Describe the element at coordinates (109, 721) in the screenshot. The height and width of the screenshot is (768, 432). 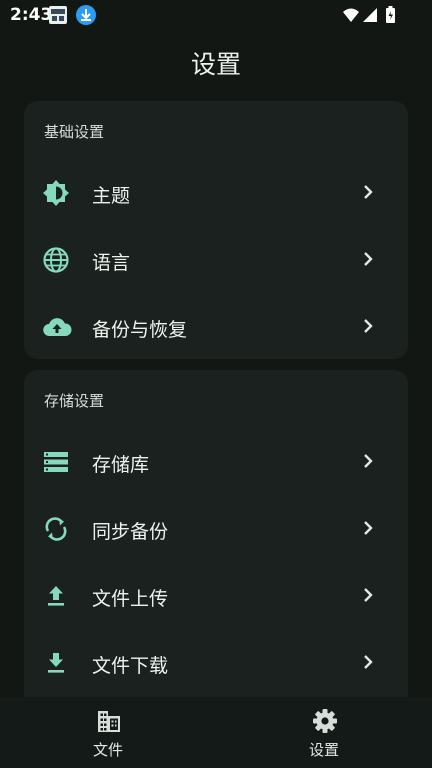
I see `building-icon` at that location.